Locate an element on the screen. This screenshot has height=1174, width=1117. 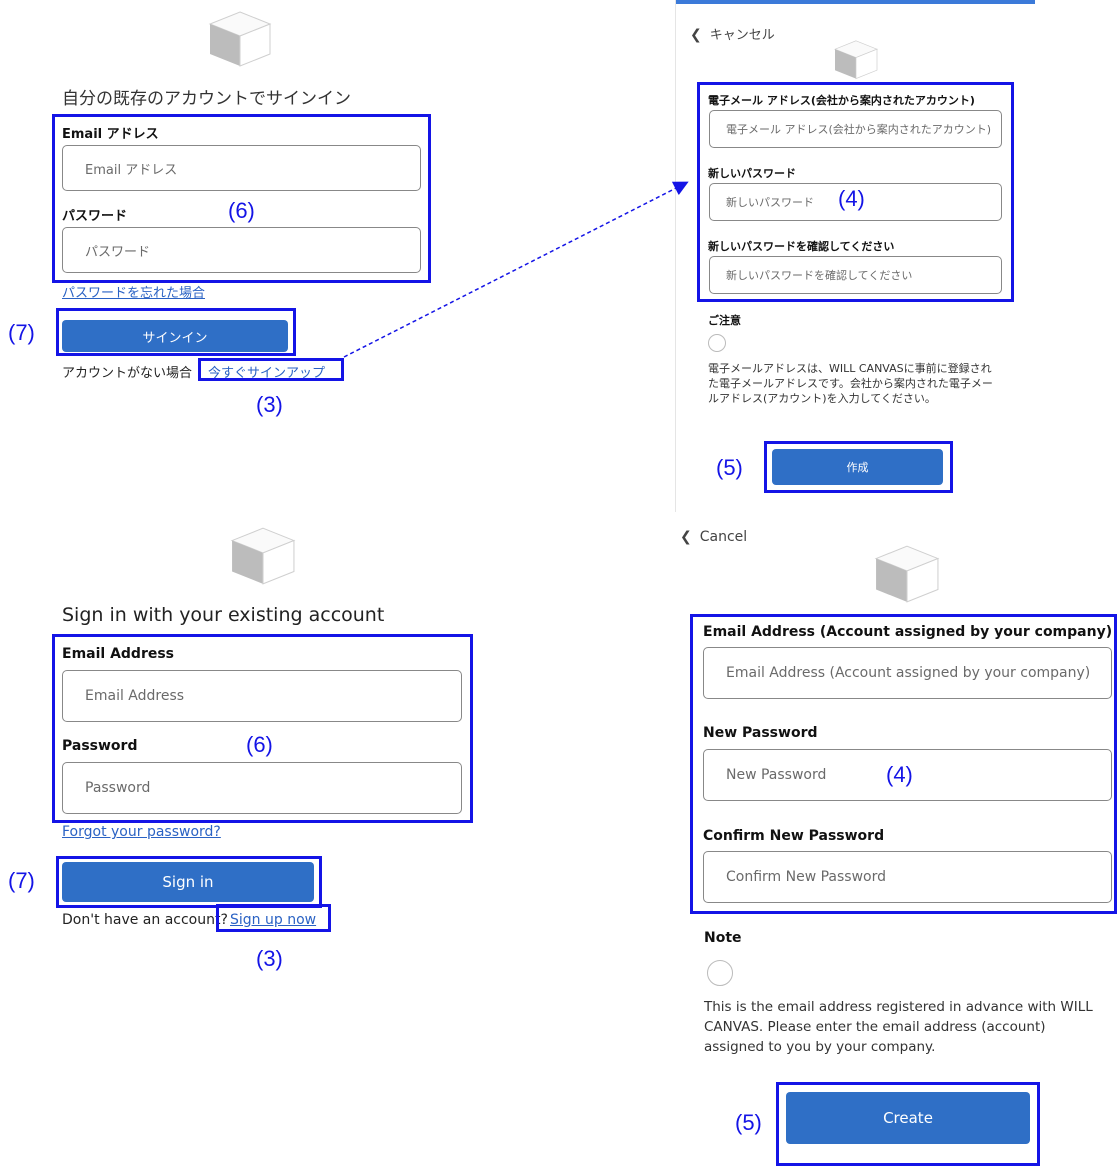
highlight-box-credentials is located at coordinates (262, 728).